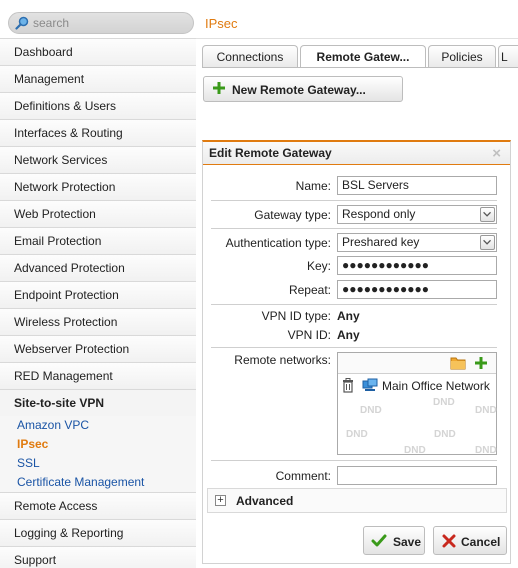 Image resolution: width=518 pixels, height=568 pixels. I want to click on repeat-label: Repeat:, so click(309, 290).